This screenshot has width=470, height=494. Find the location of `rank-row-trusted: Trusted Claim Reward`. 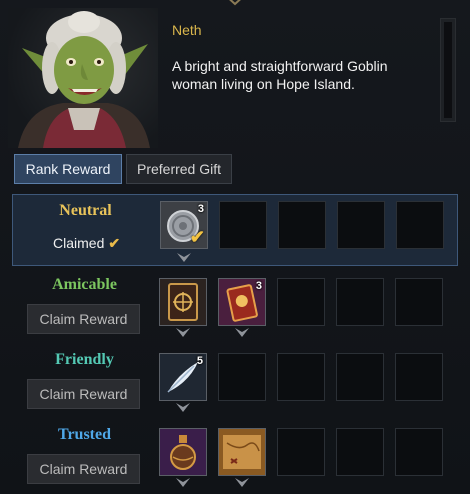

rank-row-trusted: Trusted Claim Reward is located at coordinates (235, 456).